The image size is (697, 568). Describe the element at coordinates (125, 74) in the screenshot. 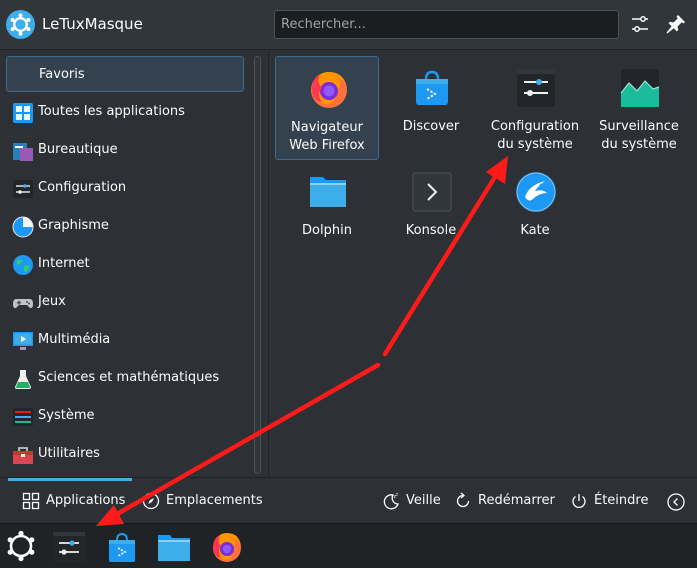

I see `sidebar-item-favoris: Favoris` at that location.